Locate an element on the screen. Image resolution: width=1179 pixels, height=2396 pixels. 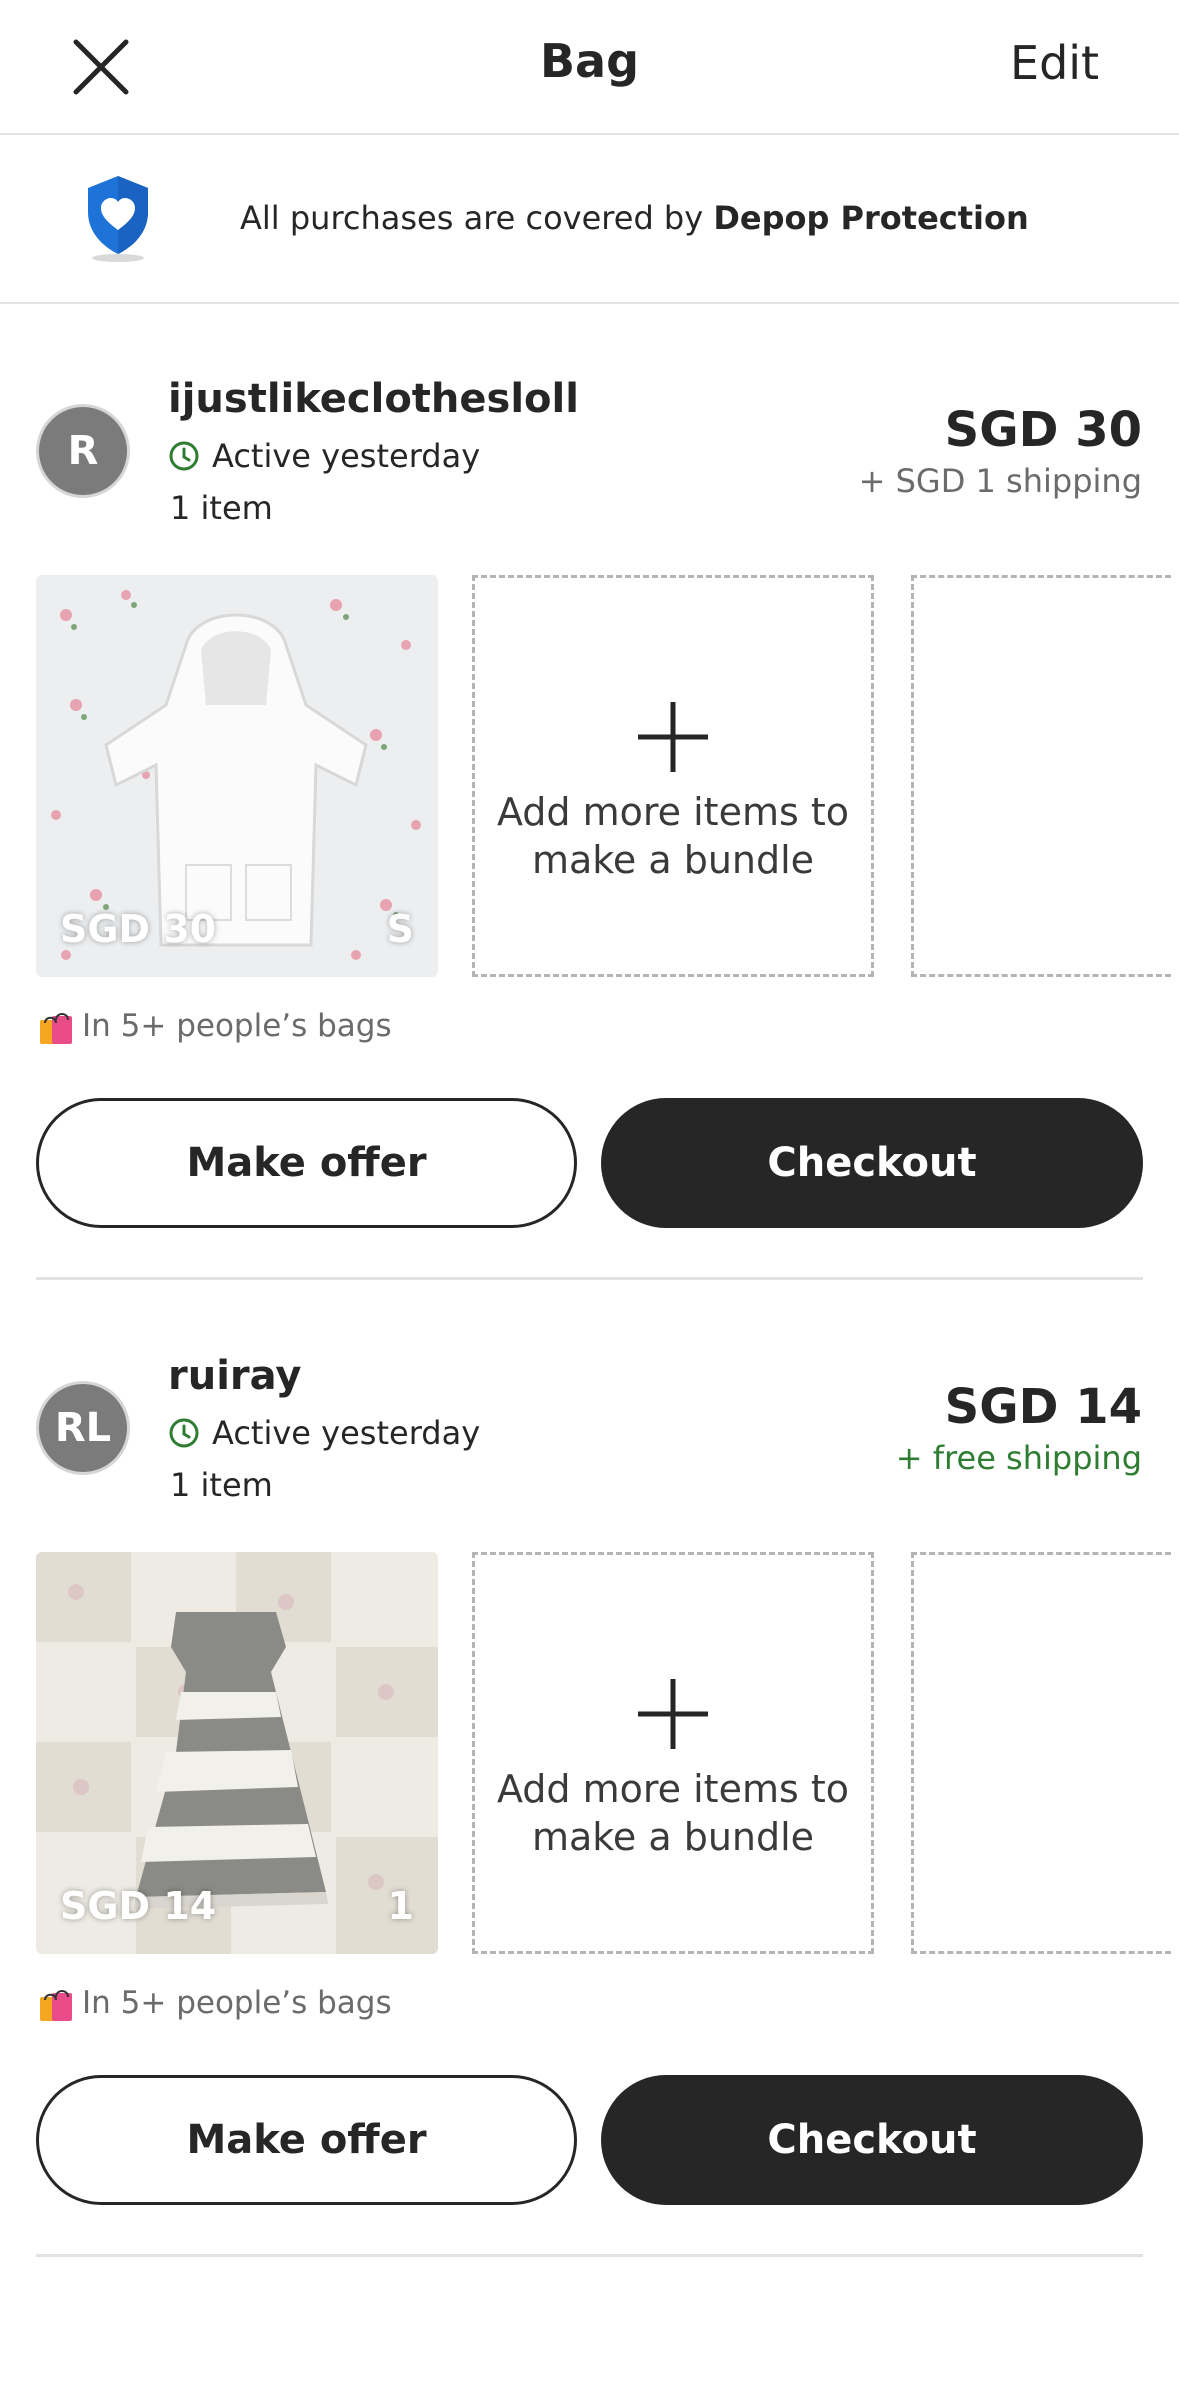
seller-name: ijustlikeclothesloll is located at coordinates (373, 399).